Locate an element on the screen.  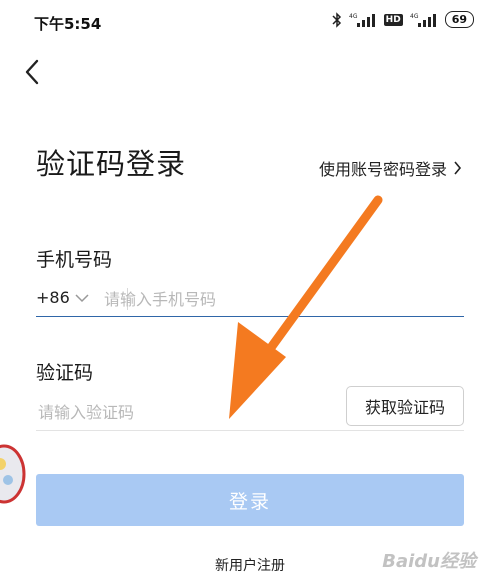
country-code: +86 is located at coordinates (53, 297).